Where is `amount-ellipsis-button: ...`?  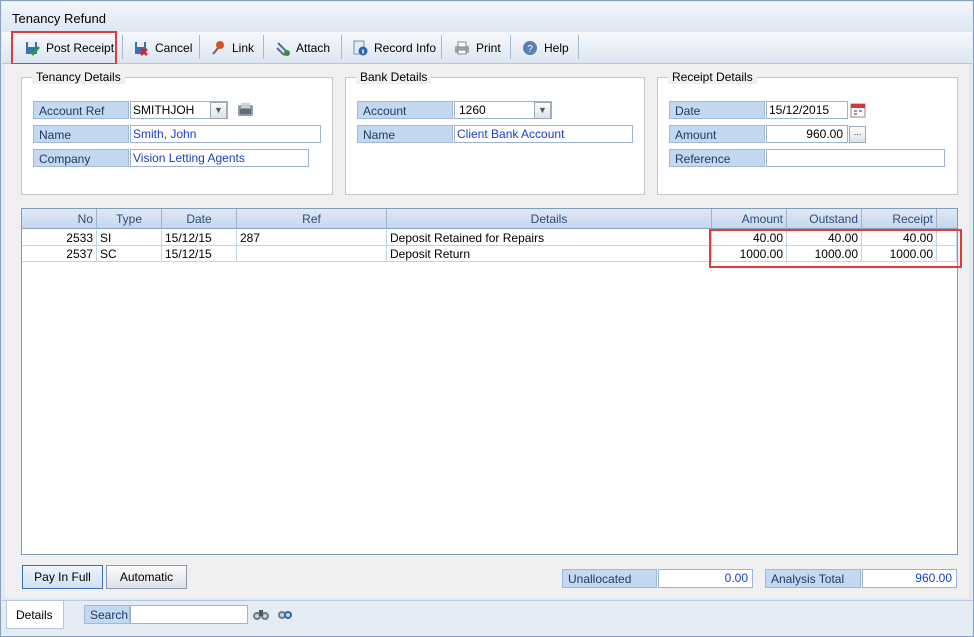 amount-ellipsis-button: ... is located at coordinates (857, 134).